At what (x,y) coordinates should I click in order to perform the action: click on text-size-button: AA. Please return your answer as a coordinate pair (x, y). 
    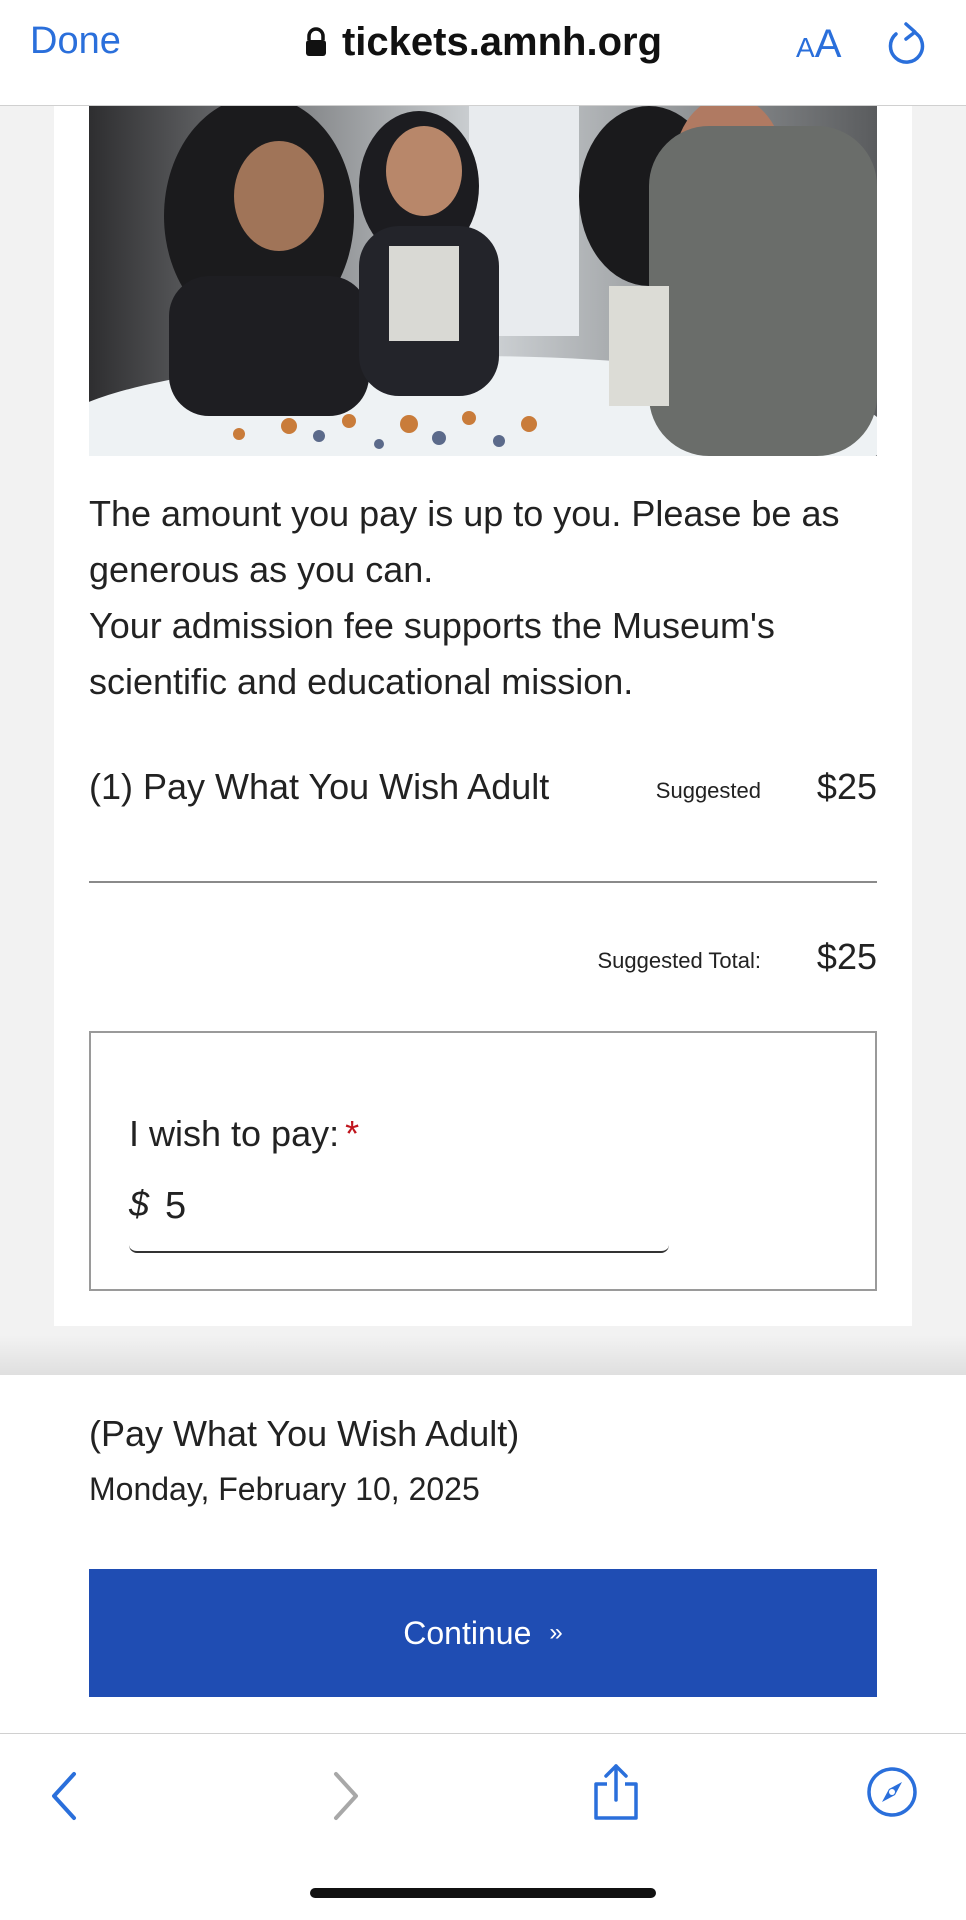
    Looking at the image, I should click on (818, 44).